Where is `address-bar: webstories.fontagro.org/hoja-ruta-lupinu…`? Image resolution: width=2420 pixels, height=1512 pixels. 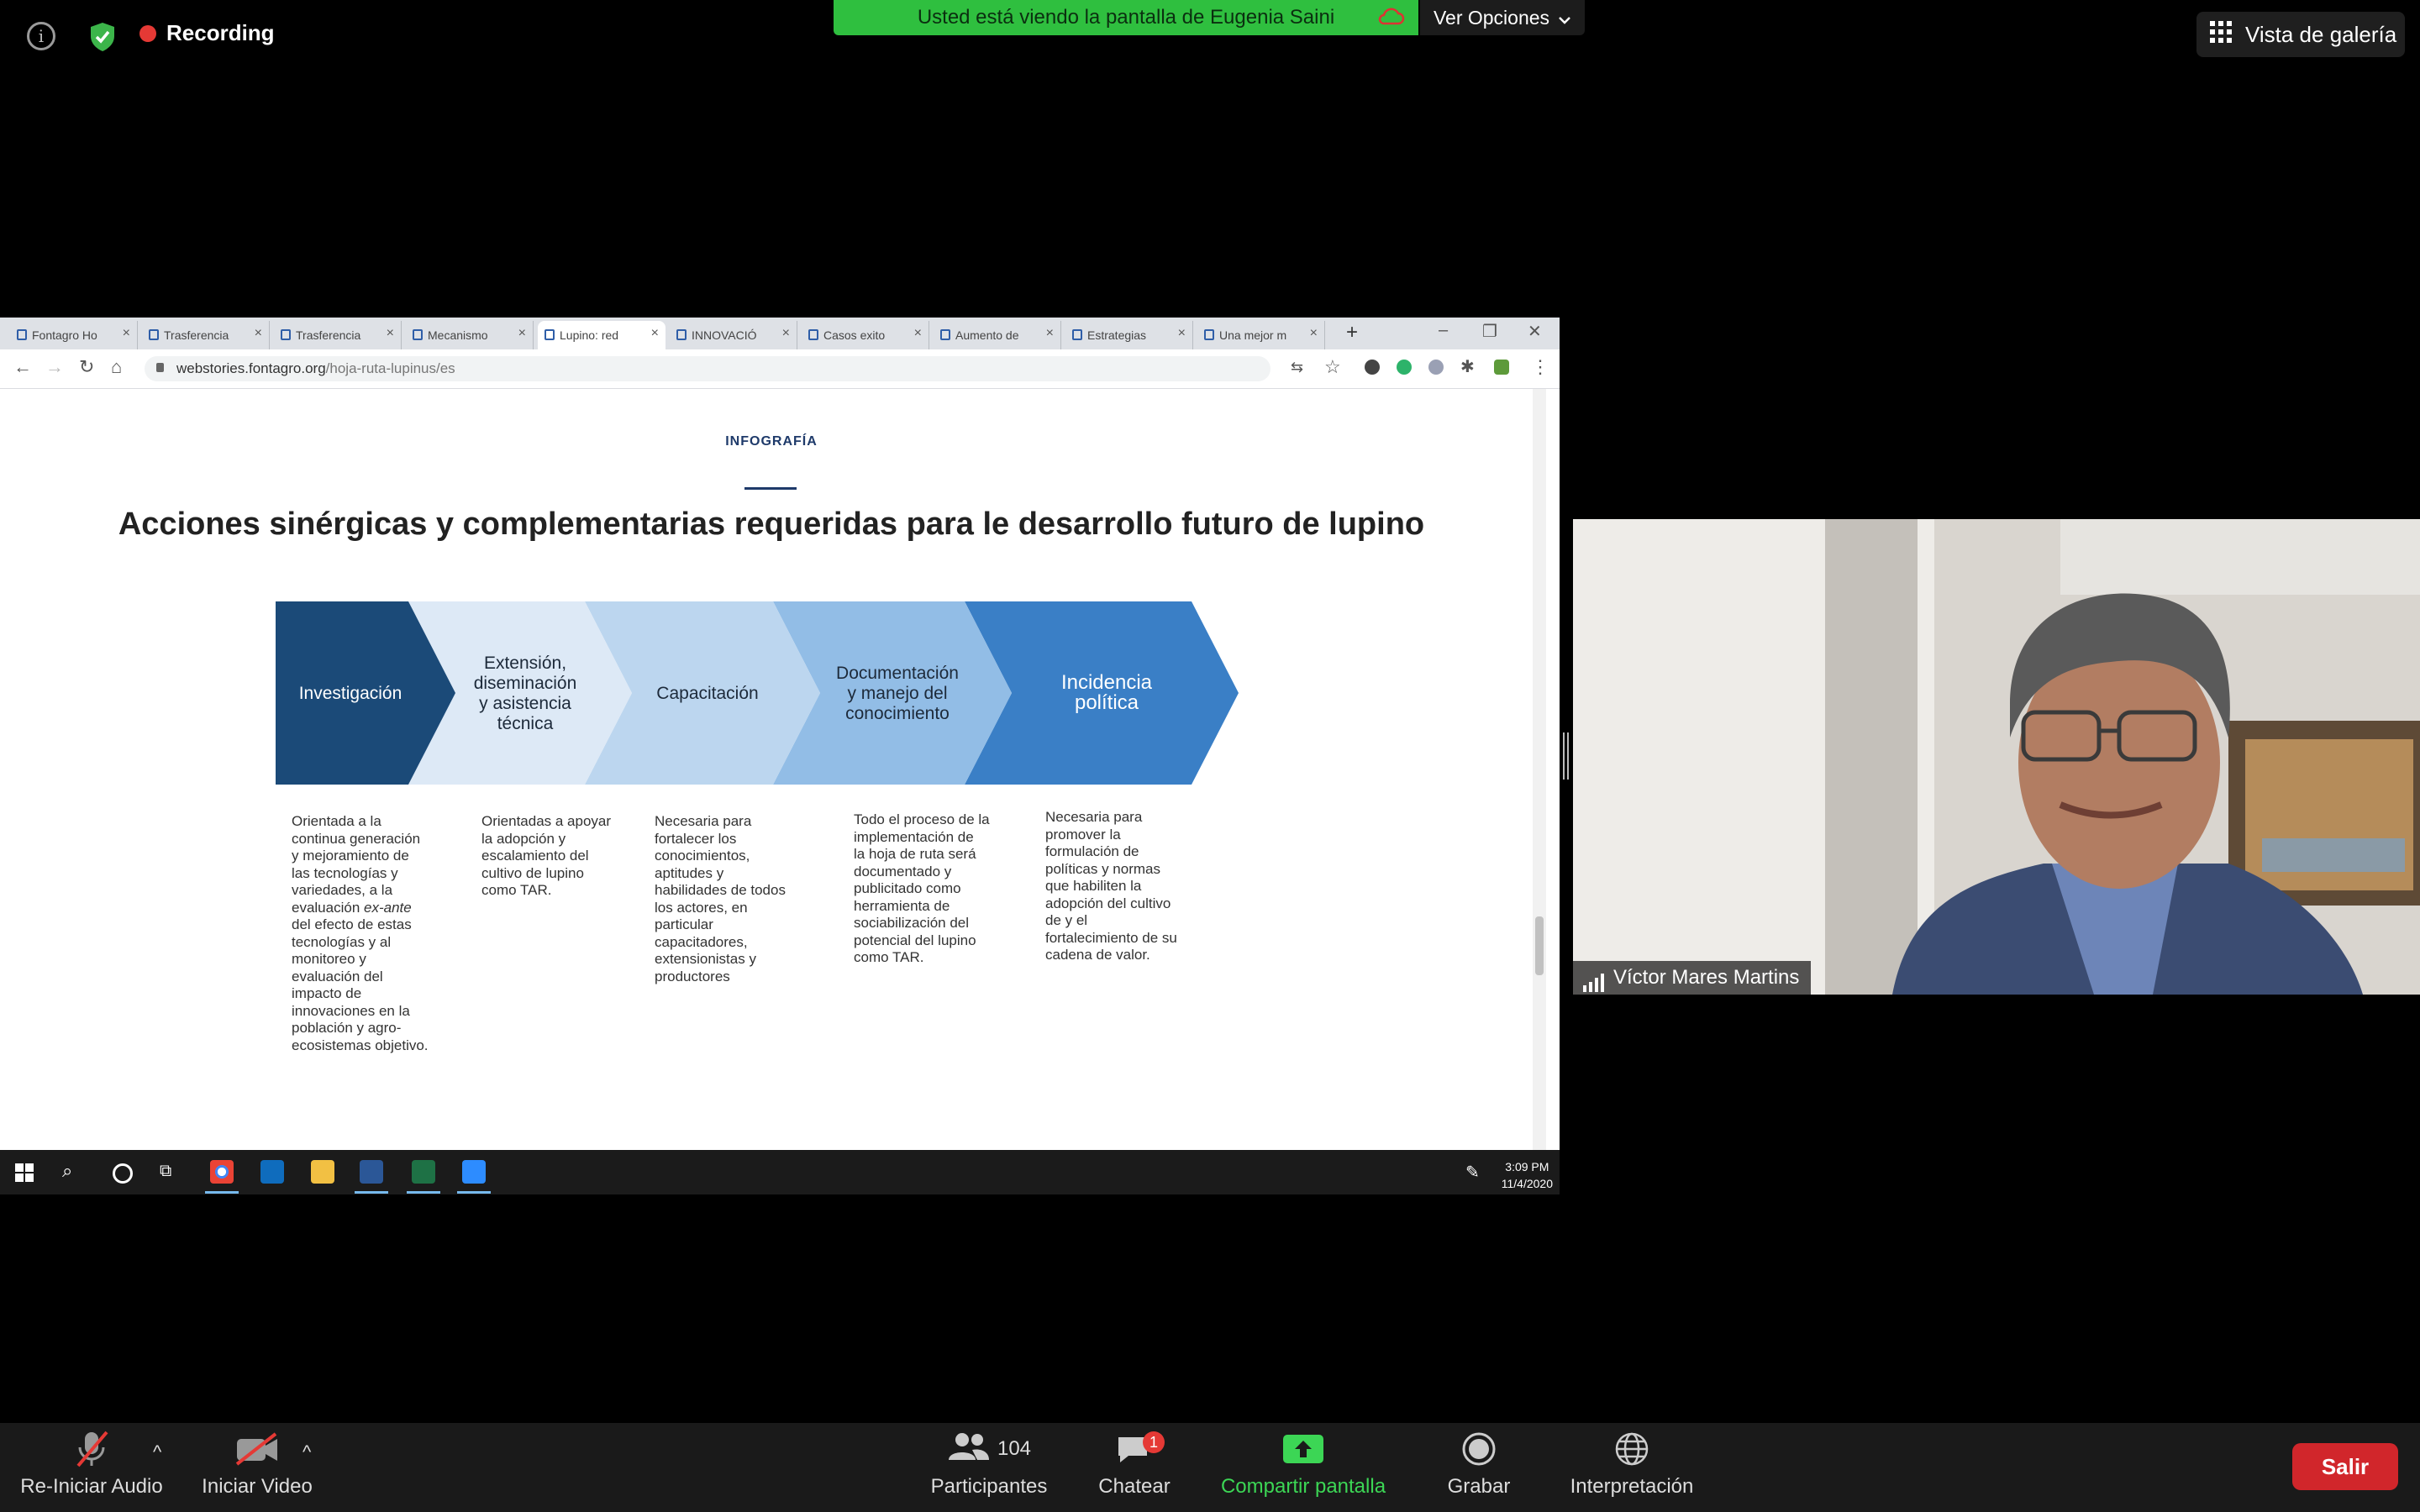
address-bar: webstories.fontagro.org/hoja-ruta-lupinu… is located at coordinates (707, 368).